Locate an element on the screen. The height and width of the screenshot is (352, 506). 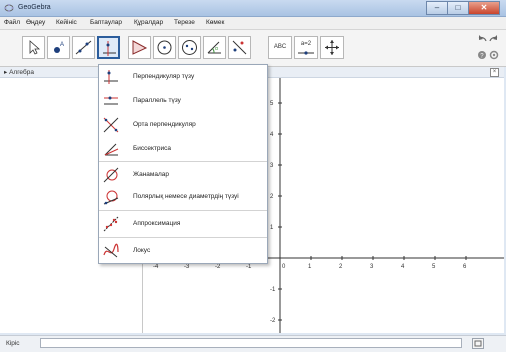
slider-tool: a=2 is located at coordinates (306, 47).